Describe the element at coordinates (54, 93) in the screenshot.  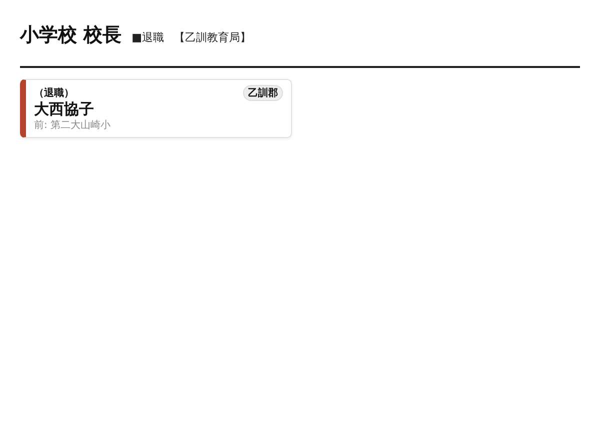
I see `status-note: （退職）` at that location.